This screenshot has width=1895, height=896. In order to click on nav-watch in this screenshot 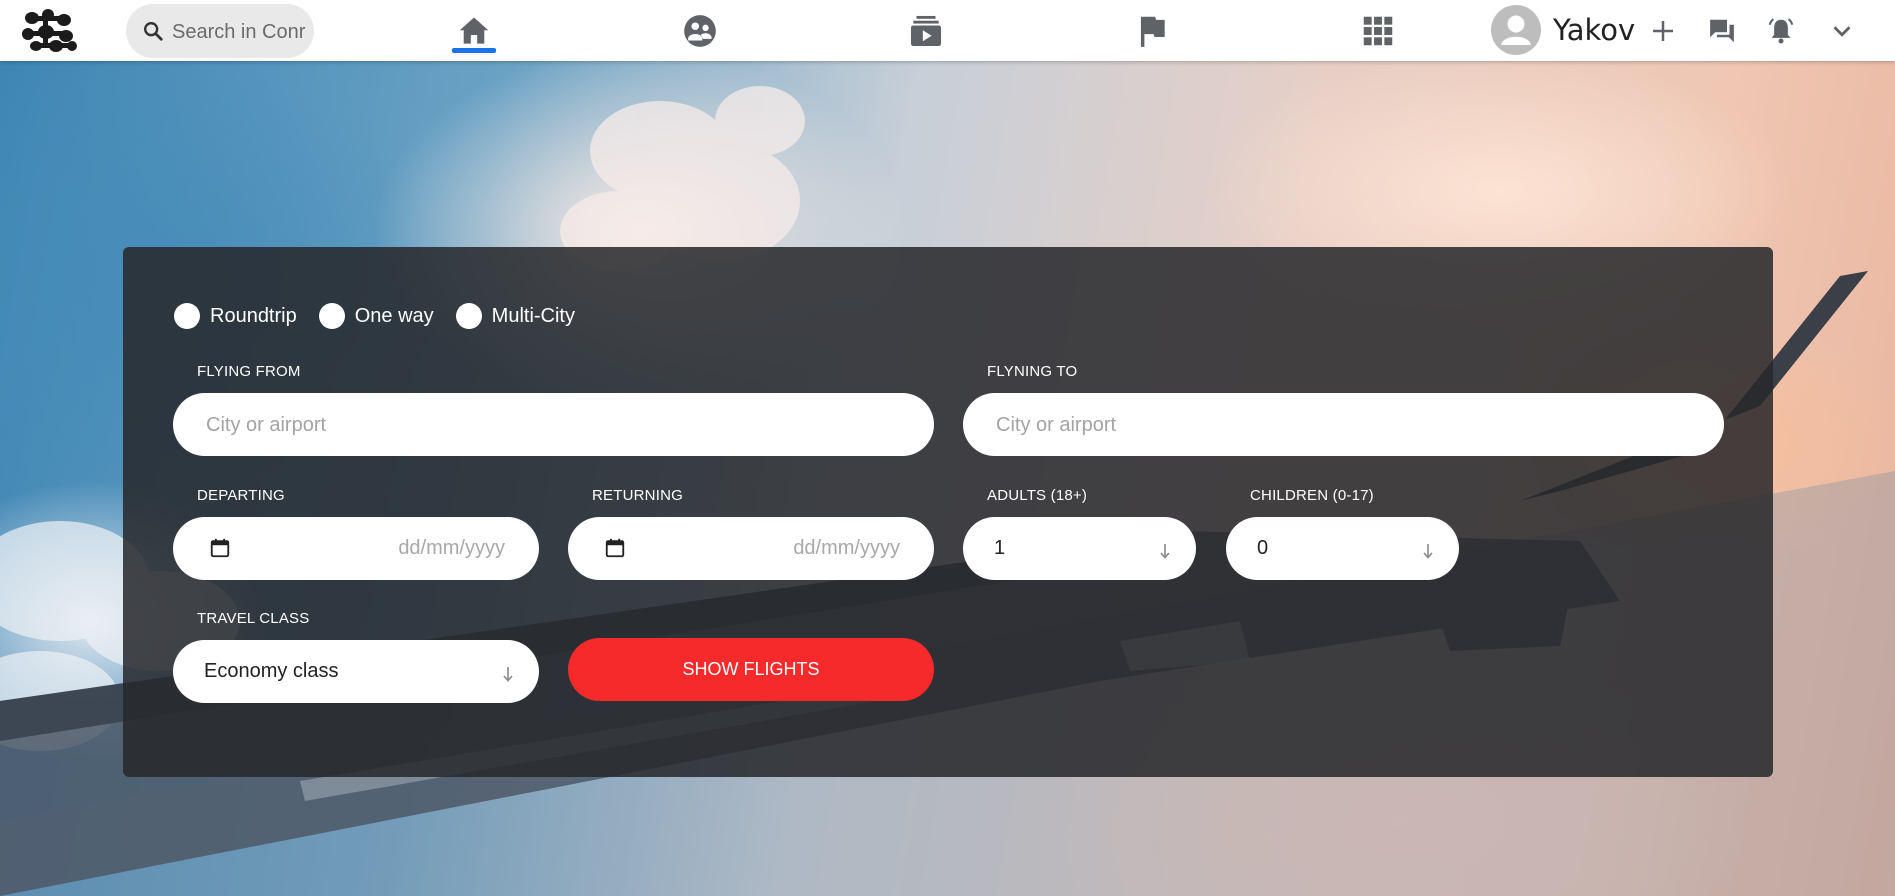, I will do `click(926, 31)`.